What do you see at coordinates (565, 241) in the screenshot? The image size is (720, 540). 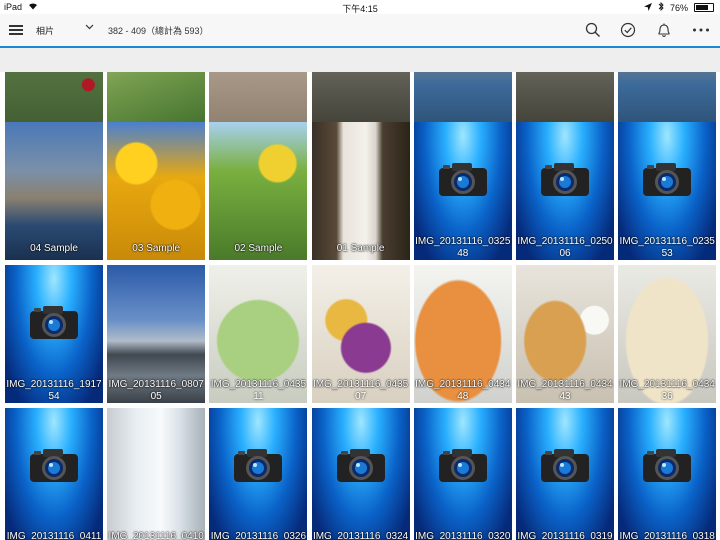 I see `photo-caption: IMG_20131116_0250` at bounding box center [565, 241].